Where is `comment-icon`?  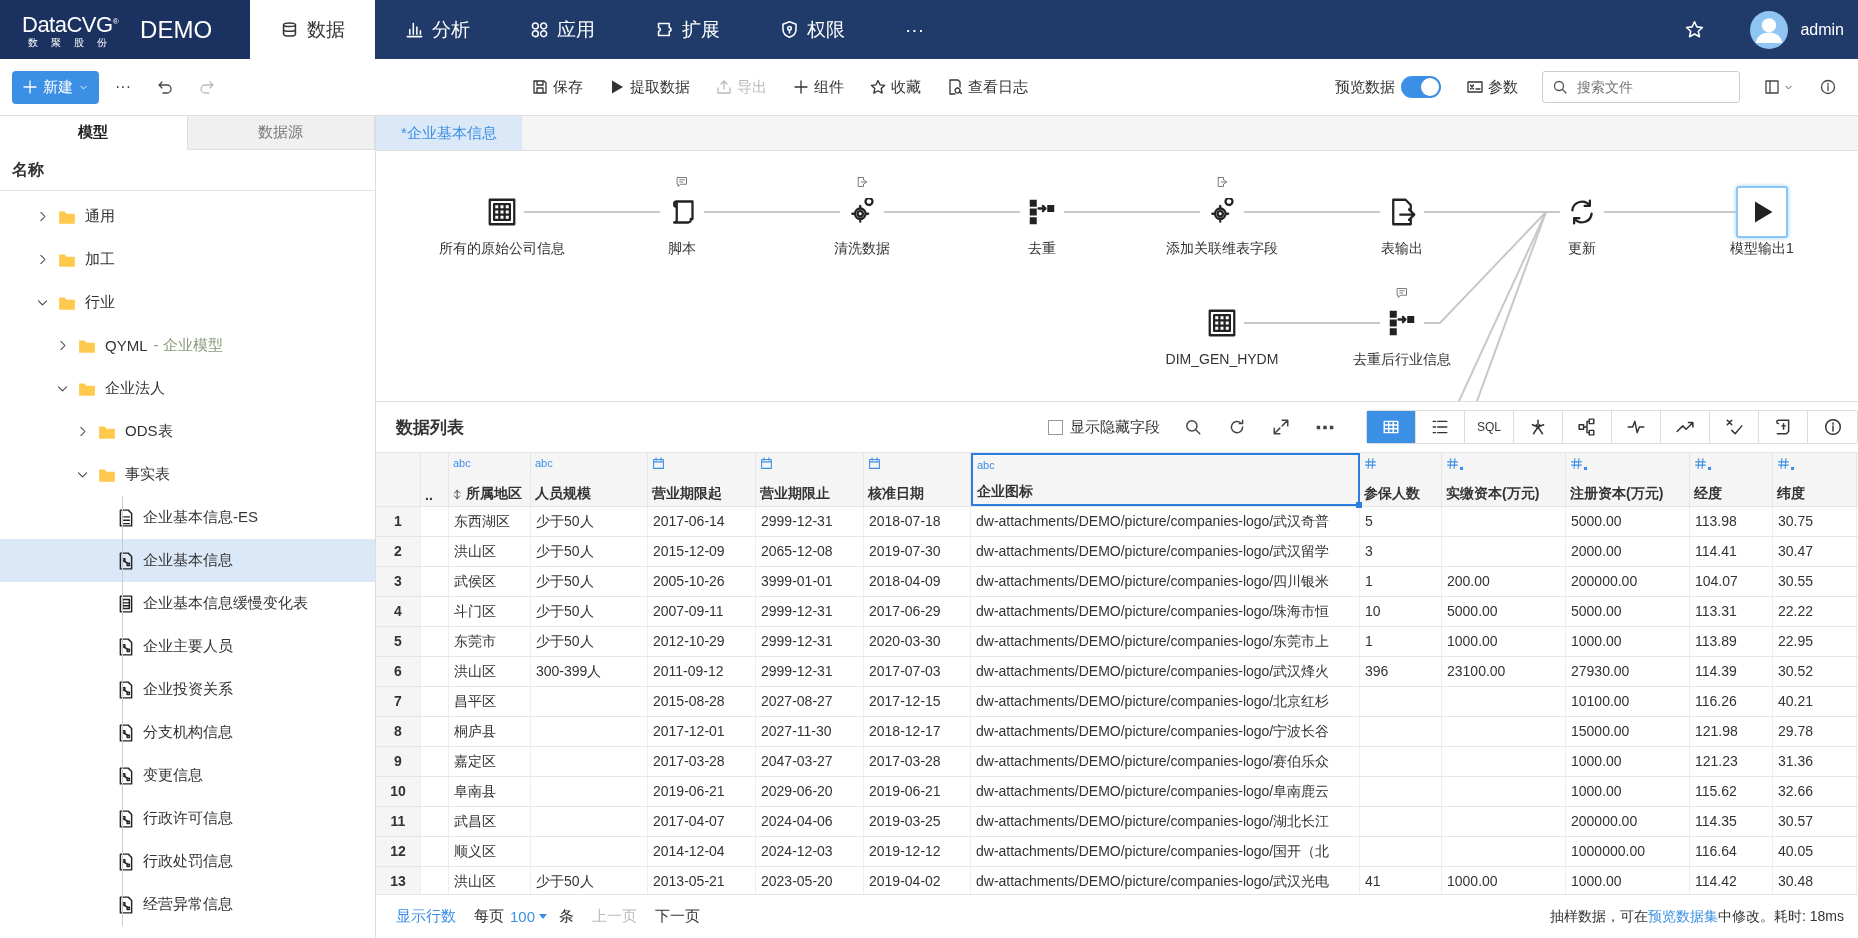
comment-icon is located at coordinates (682, 182).